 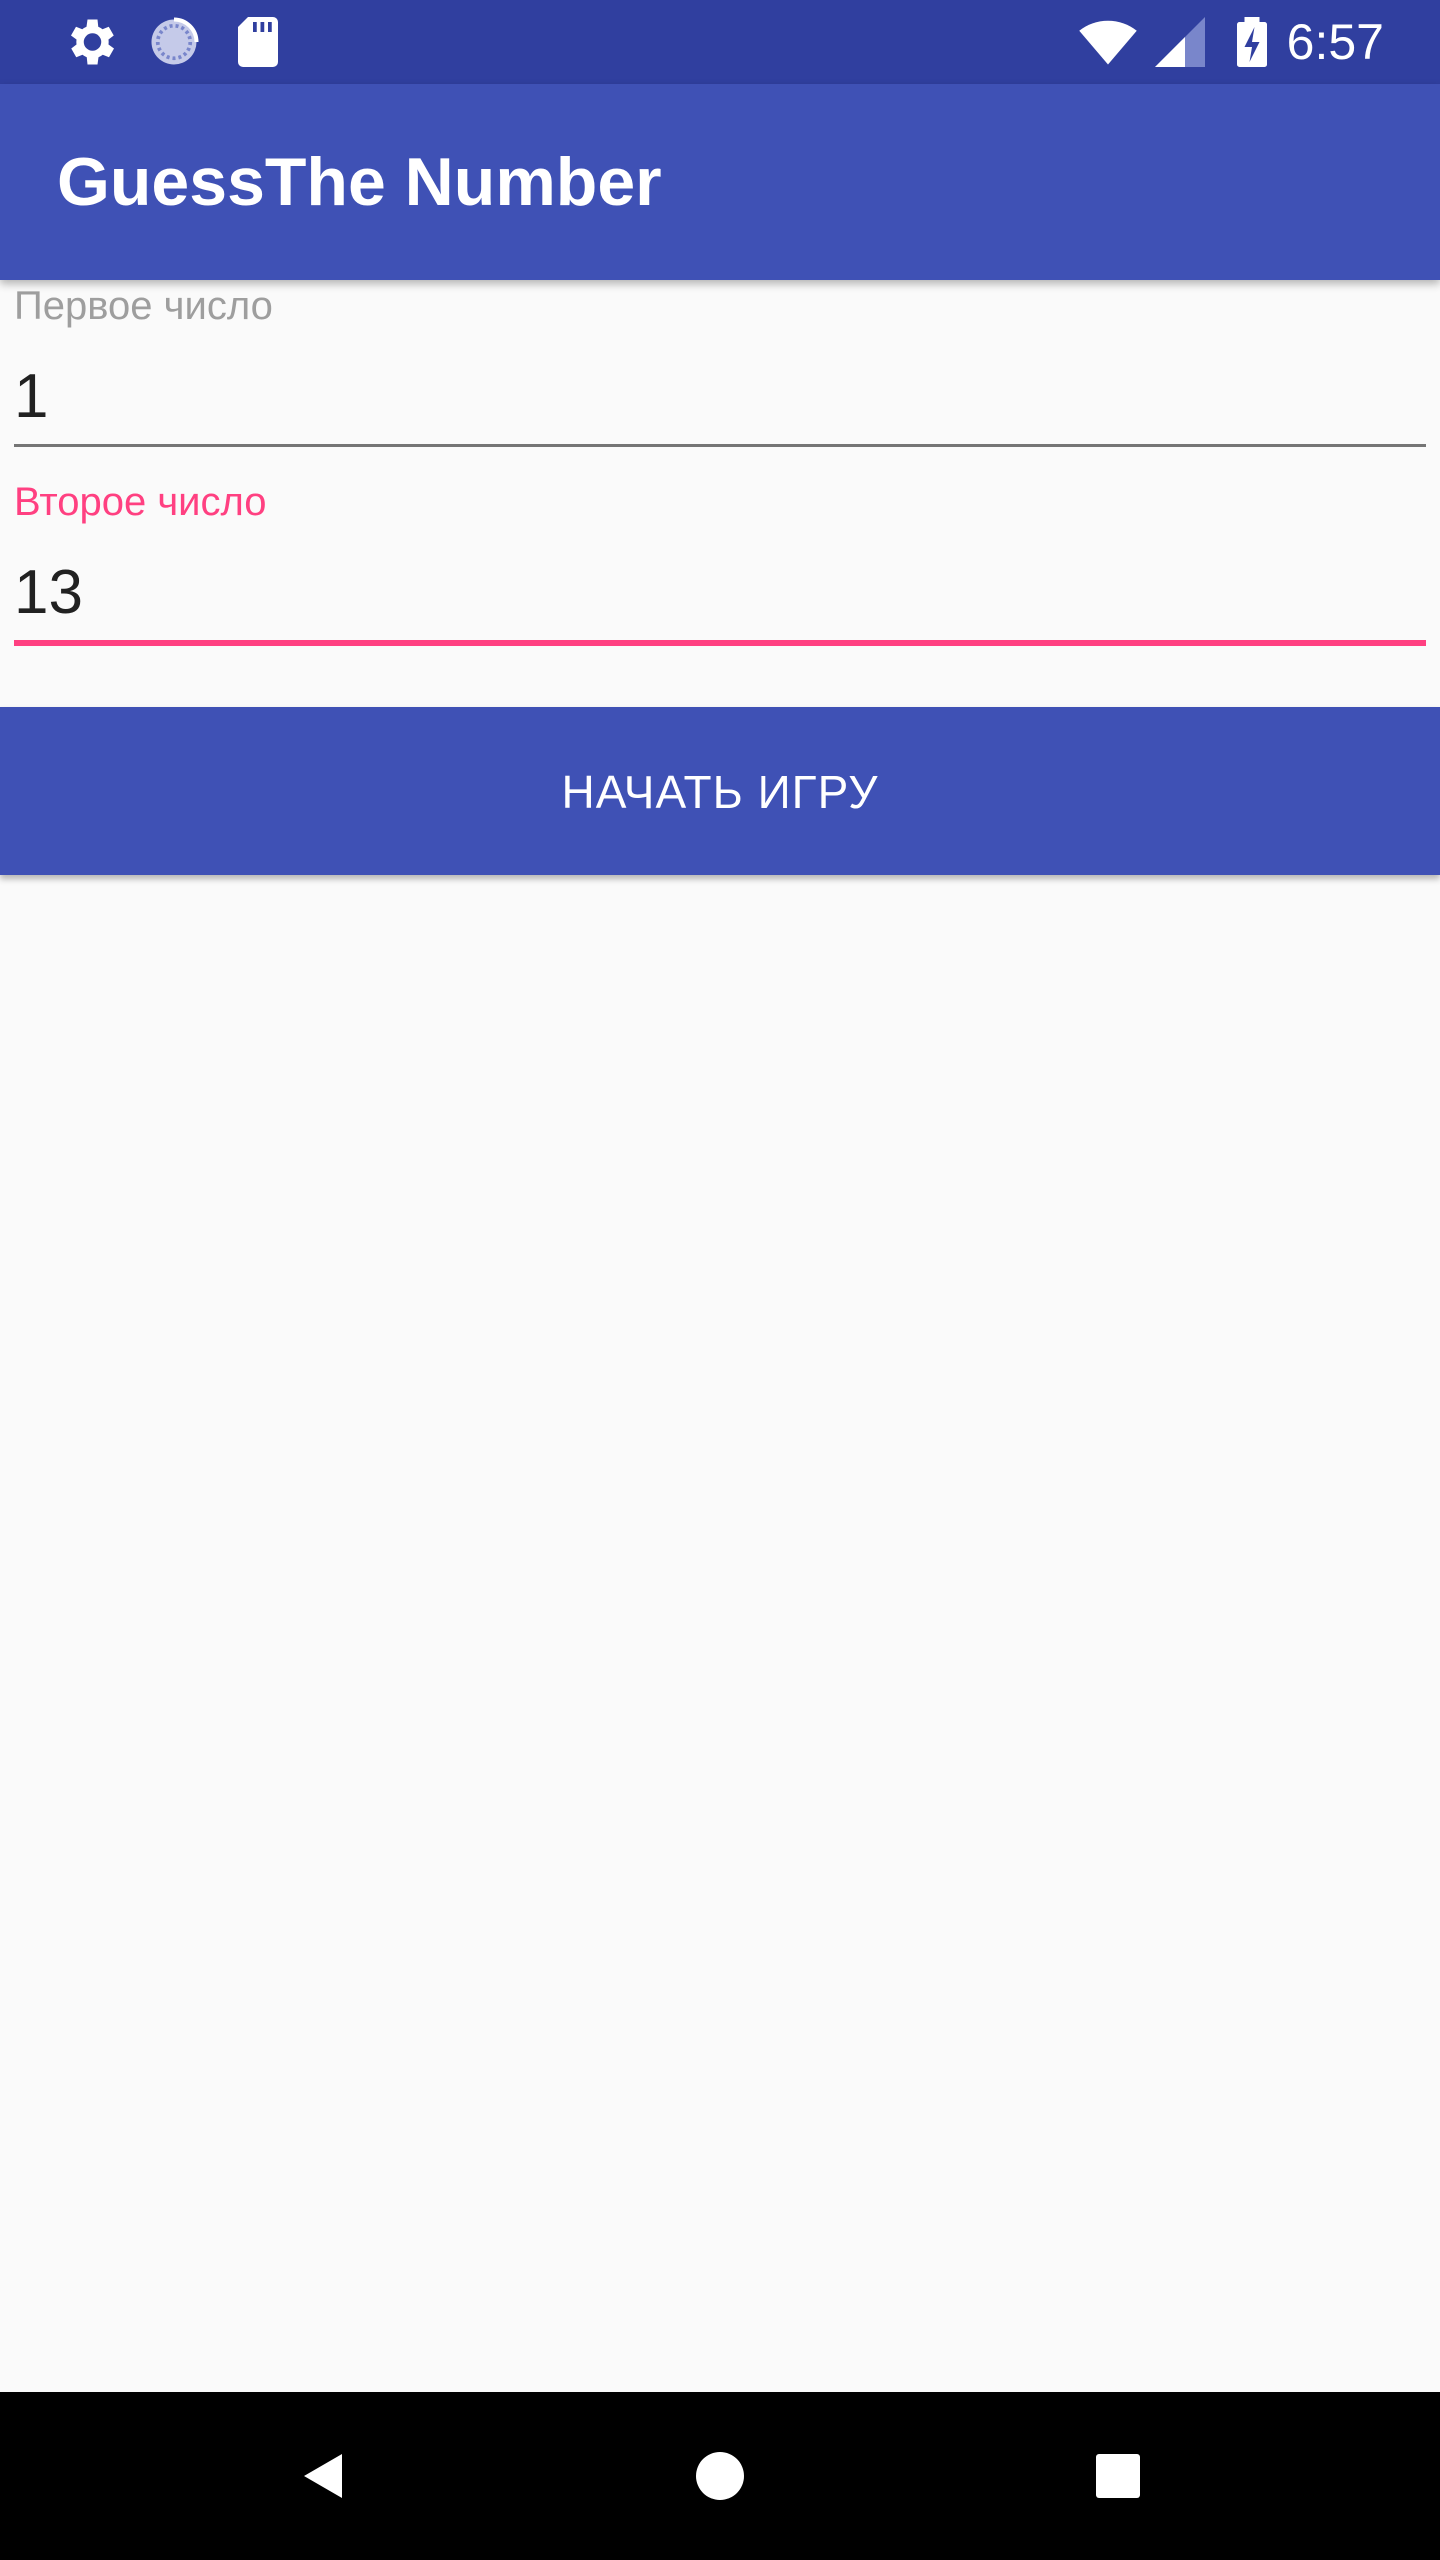 I want to click on start-game-button: НАЧАТЬ ИГРУ, so click(x=720, y=791).